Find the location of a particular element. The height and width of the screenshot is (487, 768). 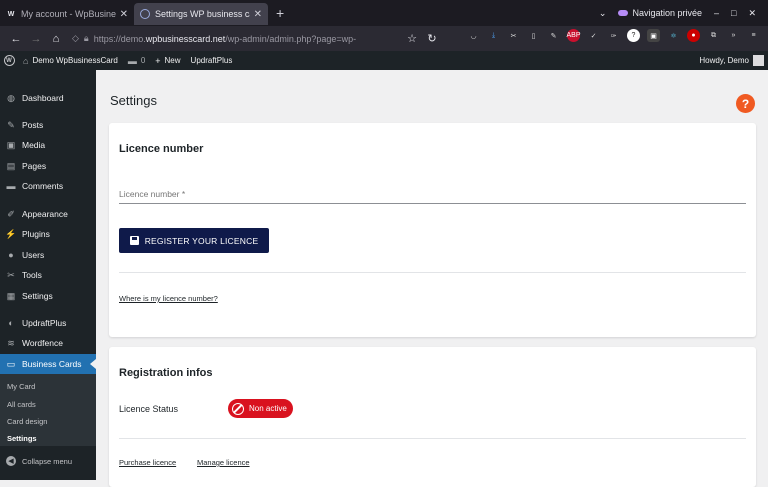

settings-icon: ▦ is located at coordinates (11, 295).